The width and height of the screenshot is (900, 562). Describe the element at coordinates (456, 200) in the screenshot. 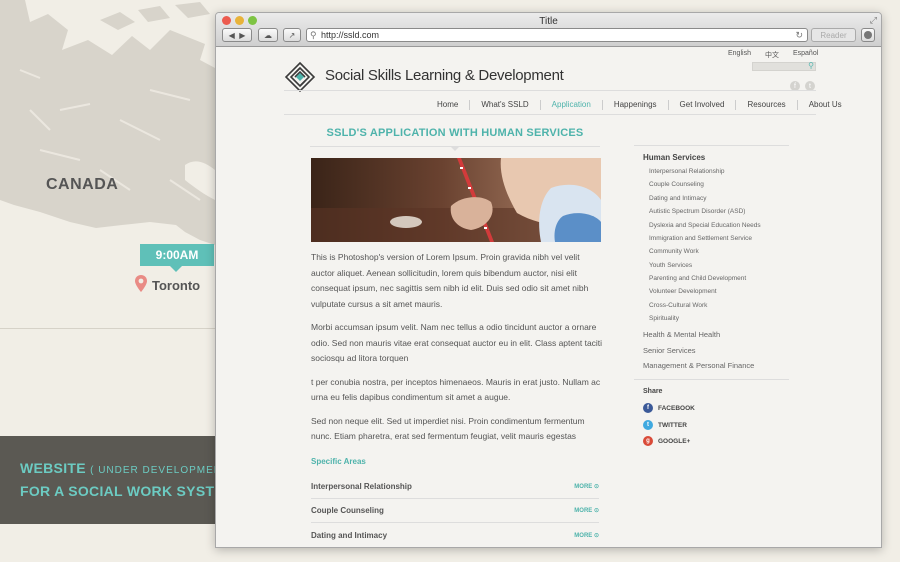

I see `hero-image` at that location.